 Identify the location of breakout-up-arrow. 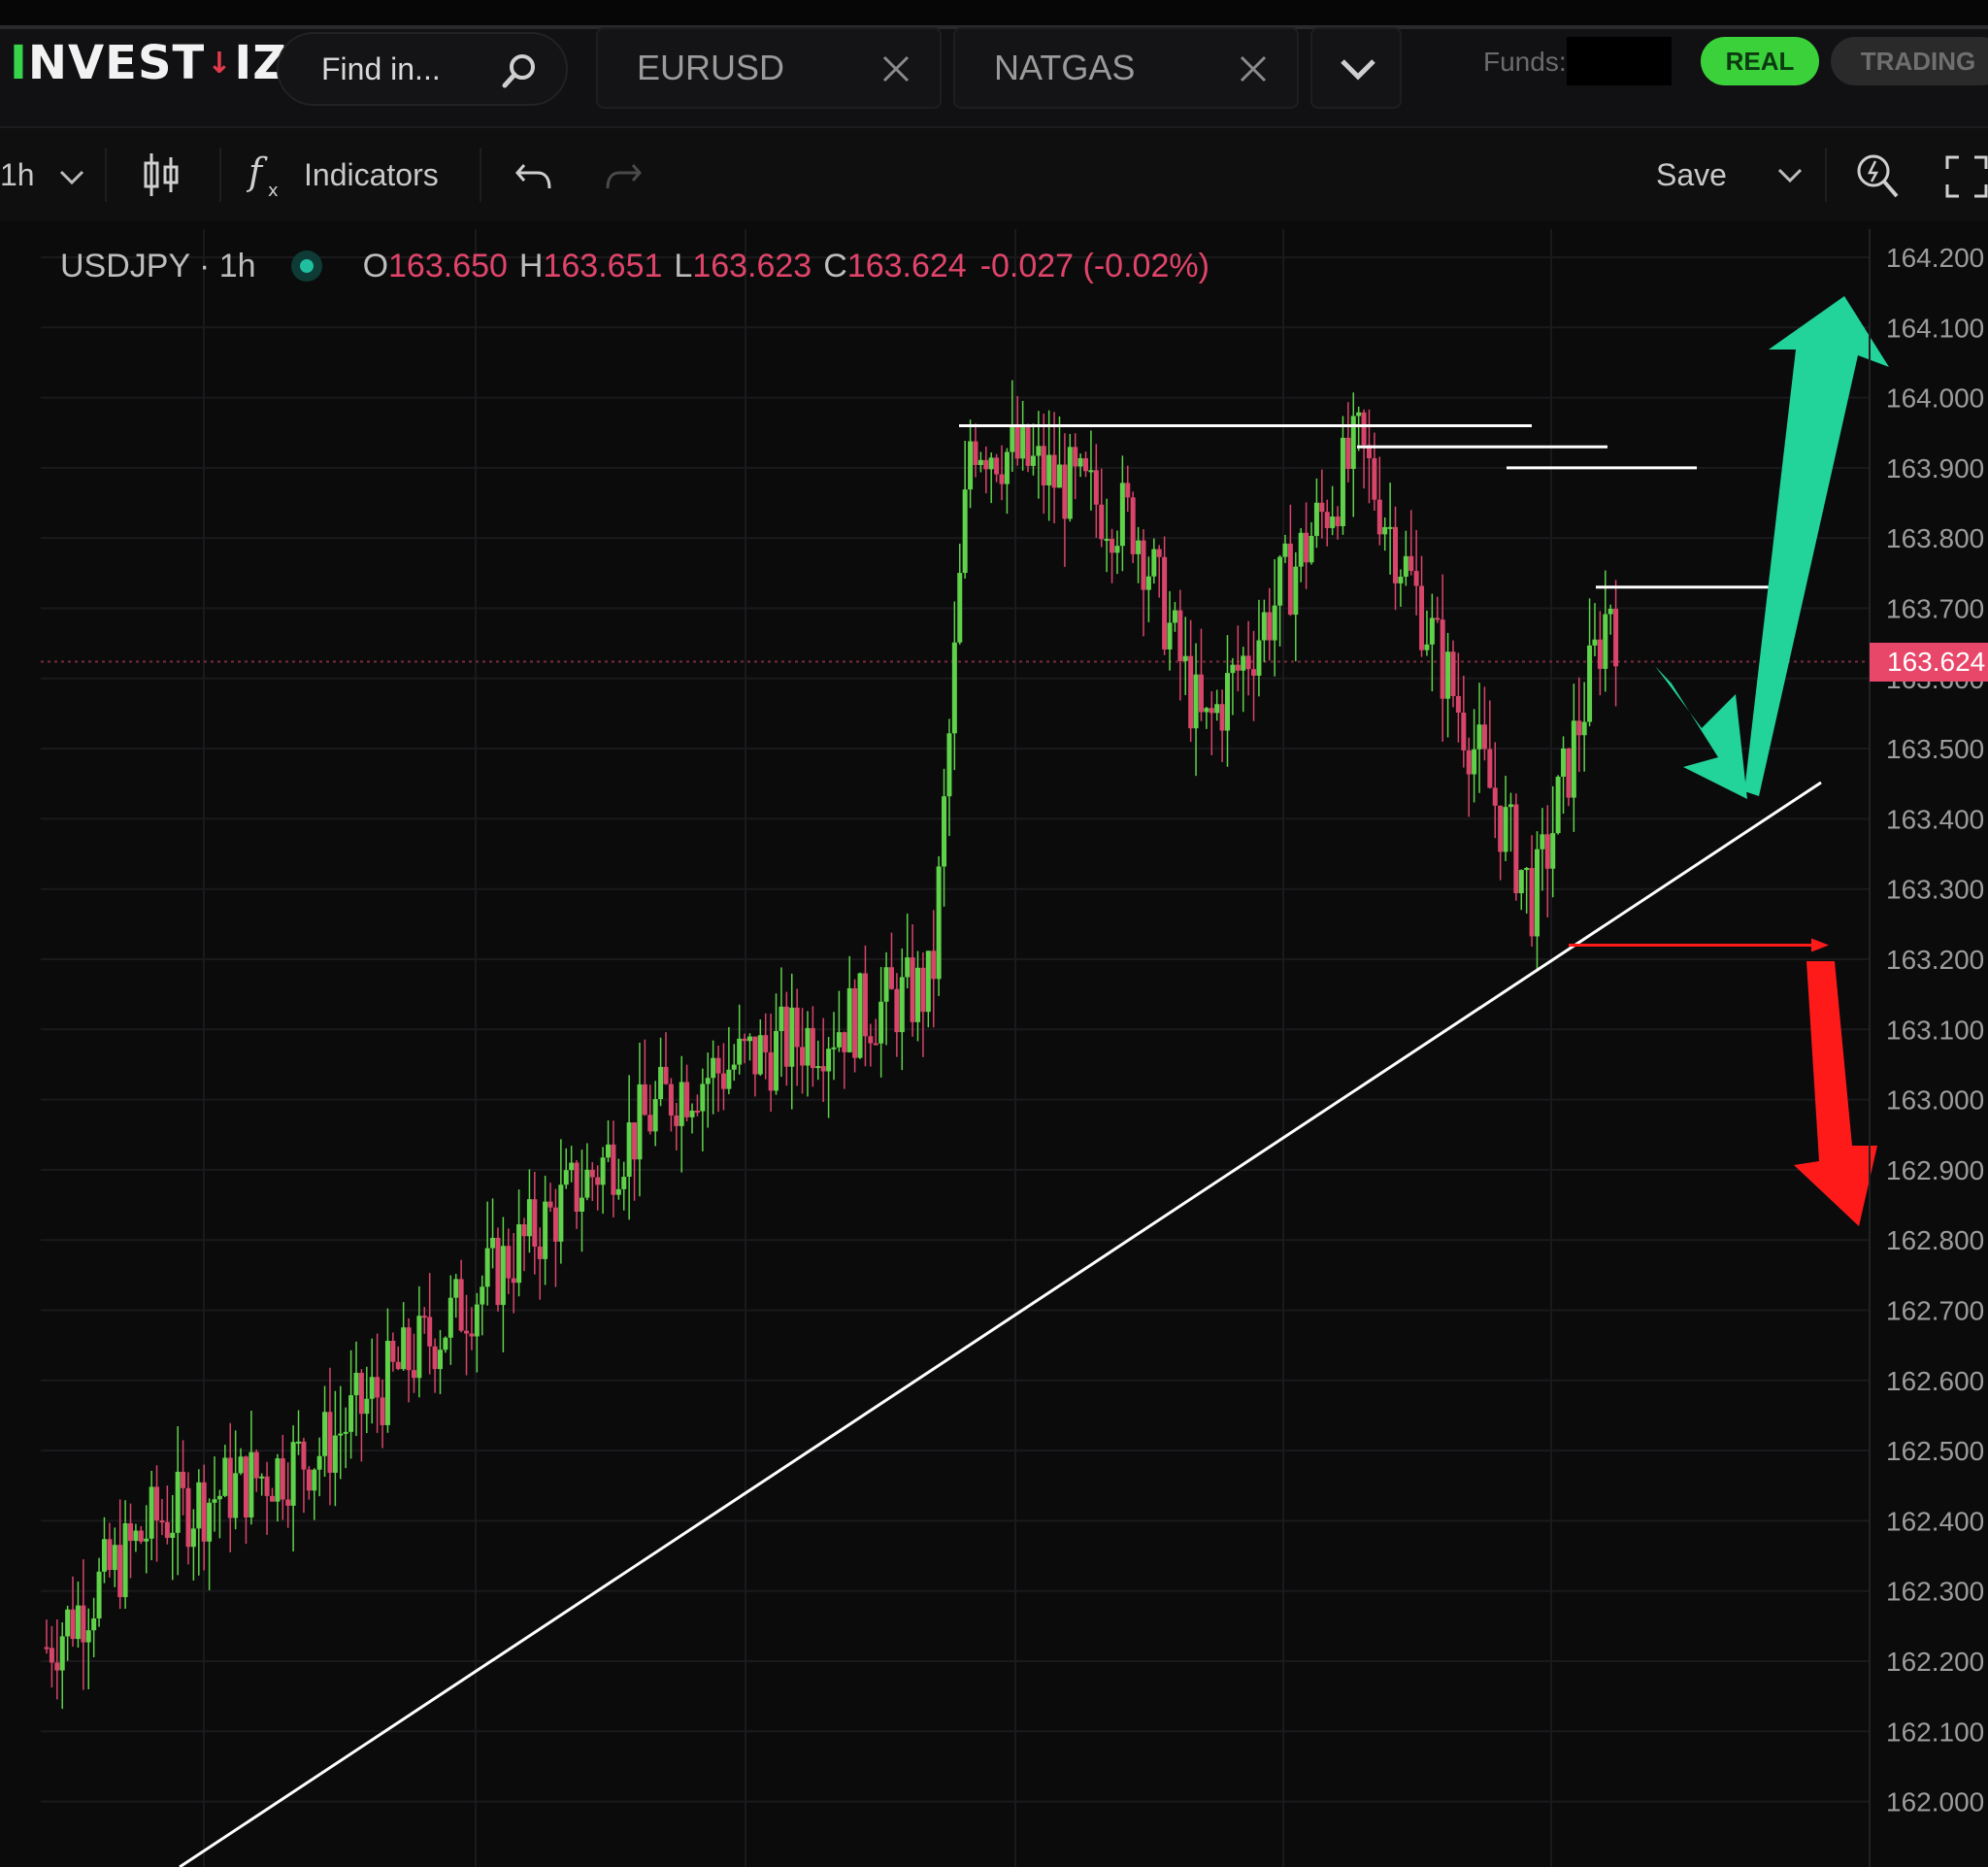
(1817, 546).